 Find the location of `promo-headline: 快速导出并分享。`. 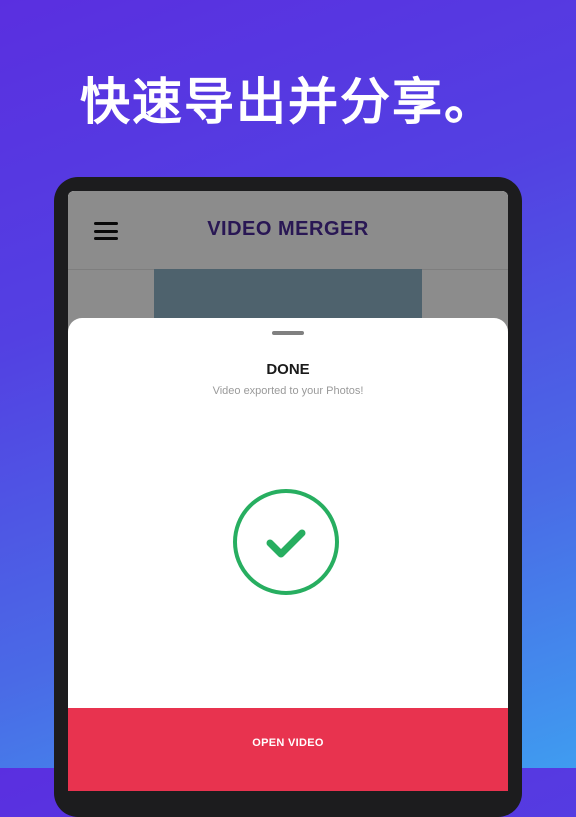

promo-headline: 快速导出并分享。 is located at coordinates (288, 102).